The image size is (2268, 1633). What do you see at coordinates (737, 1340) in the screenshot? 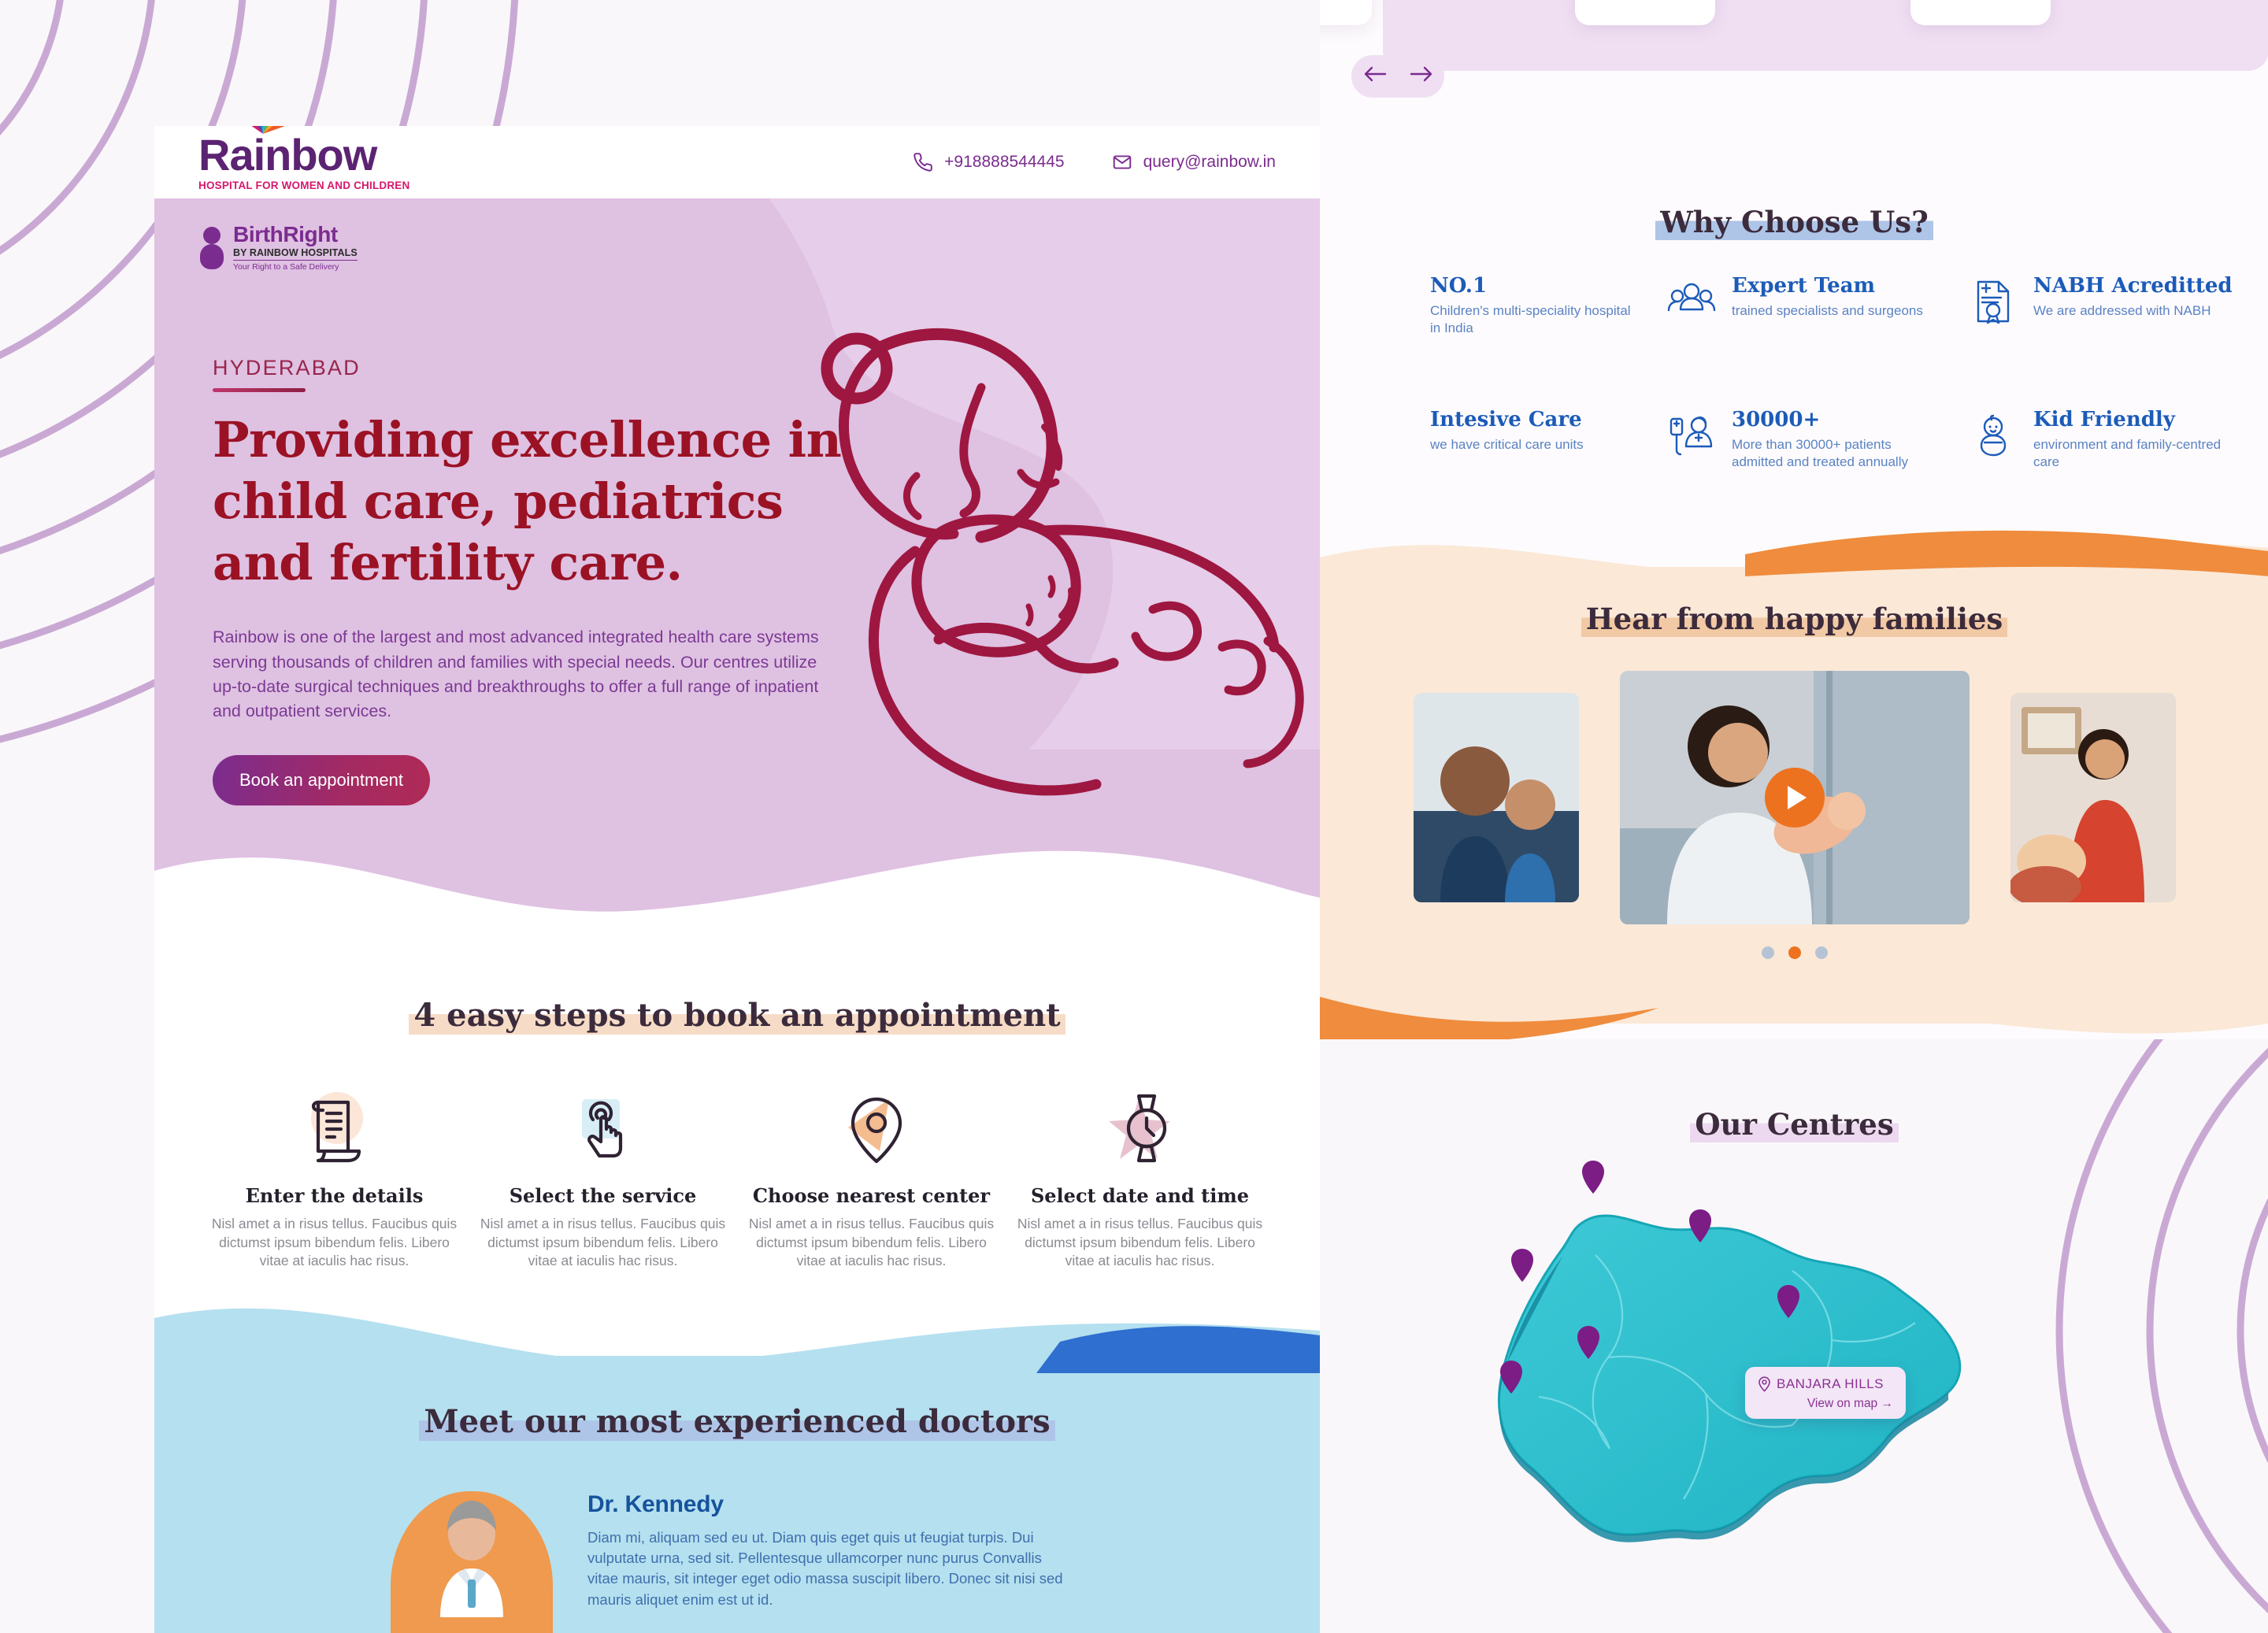
I see `doctors-top-wave` at bounding box center [737, 1340].